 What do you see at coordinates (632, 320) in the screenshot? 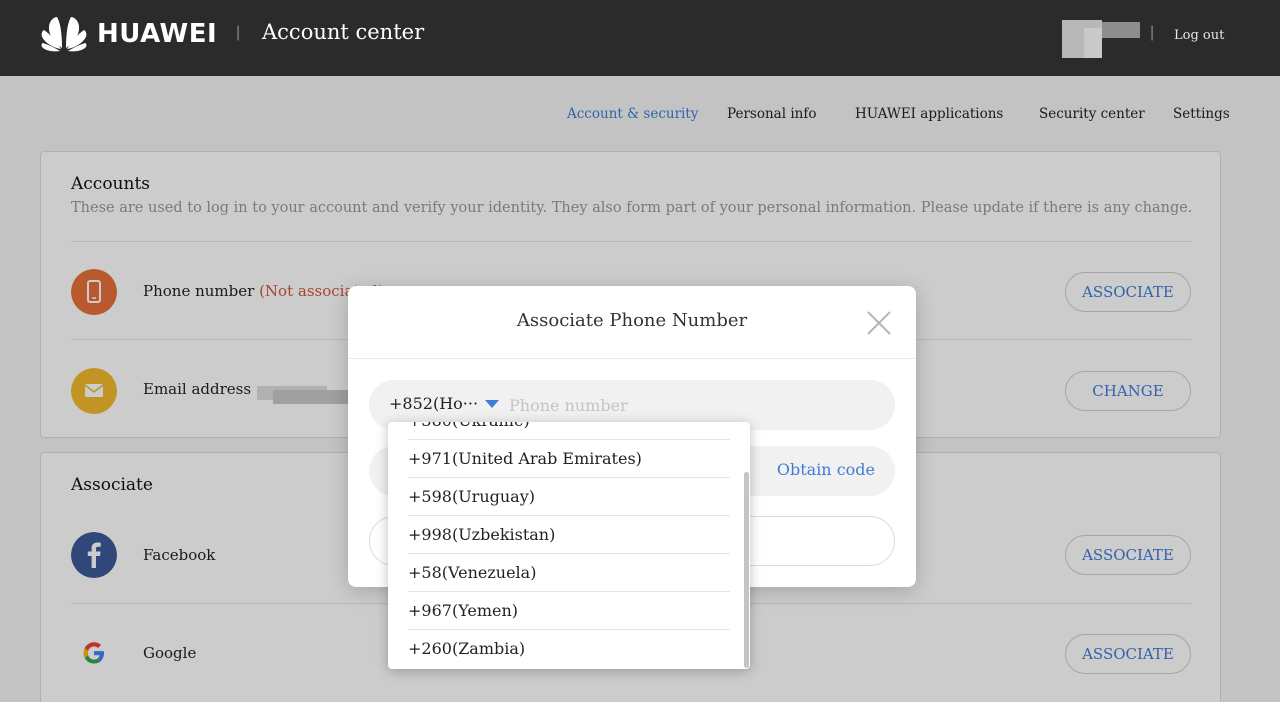
I see `modal-title: Associate Phone Number` at bounding box center [632, 320].